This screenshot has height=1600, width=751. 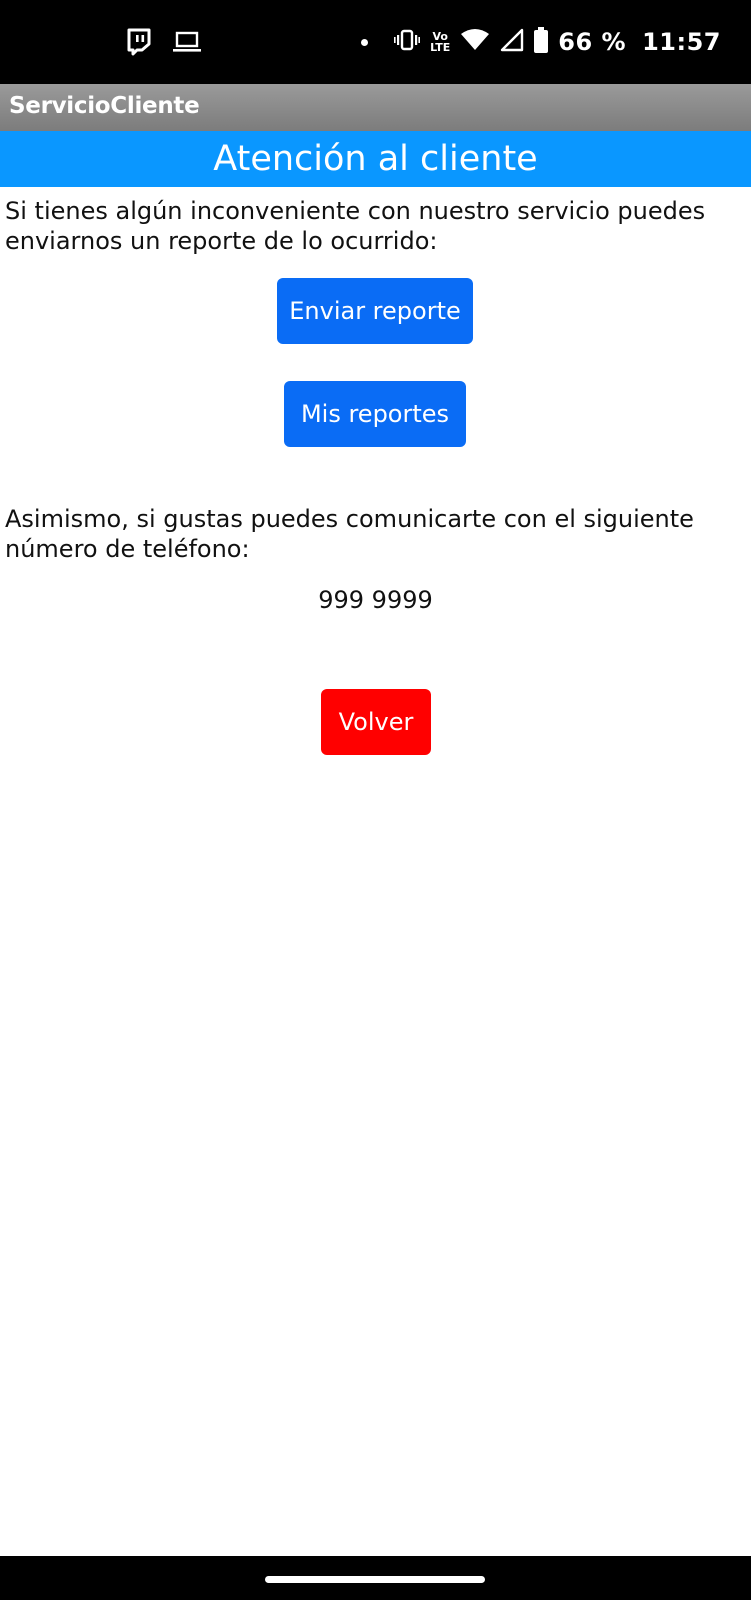 I want to click on signal-icon, so click(x=512, y=42).